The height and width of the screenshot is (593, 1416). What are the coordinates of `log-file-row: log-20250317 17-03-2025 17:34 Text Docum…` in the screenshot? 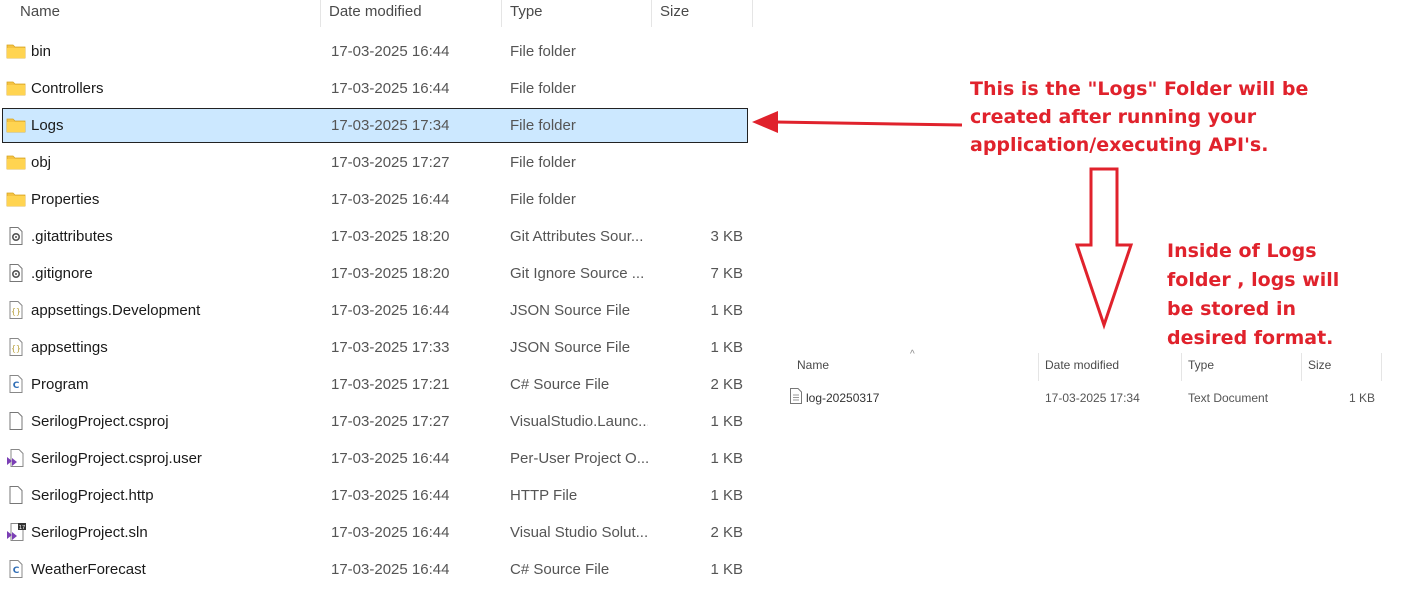 It's located at (1085, 398).